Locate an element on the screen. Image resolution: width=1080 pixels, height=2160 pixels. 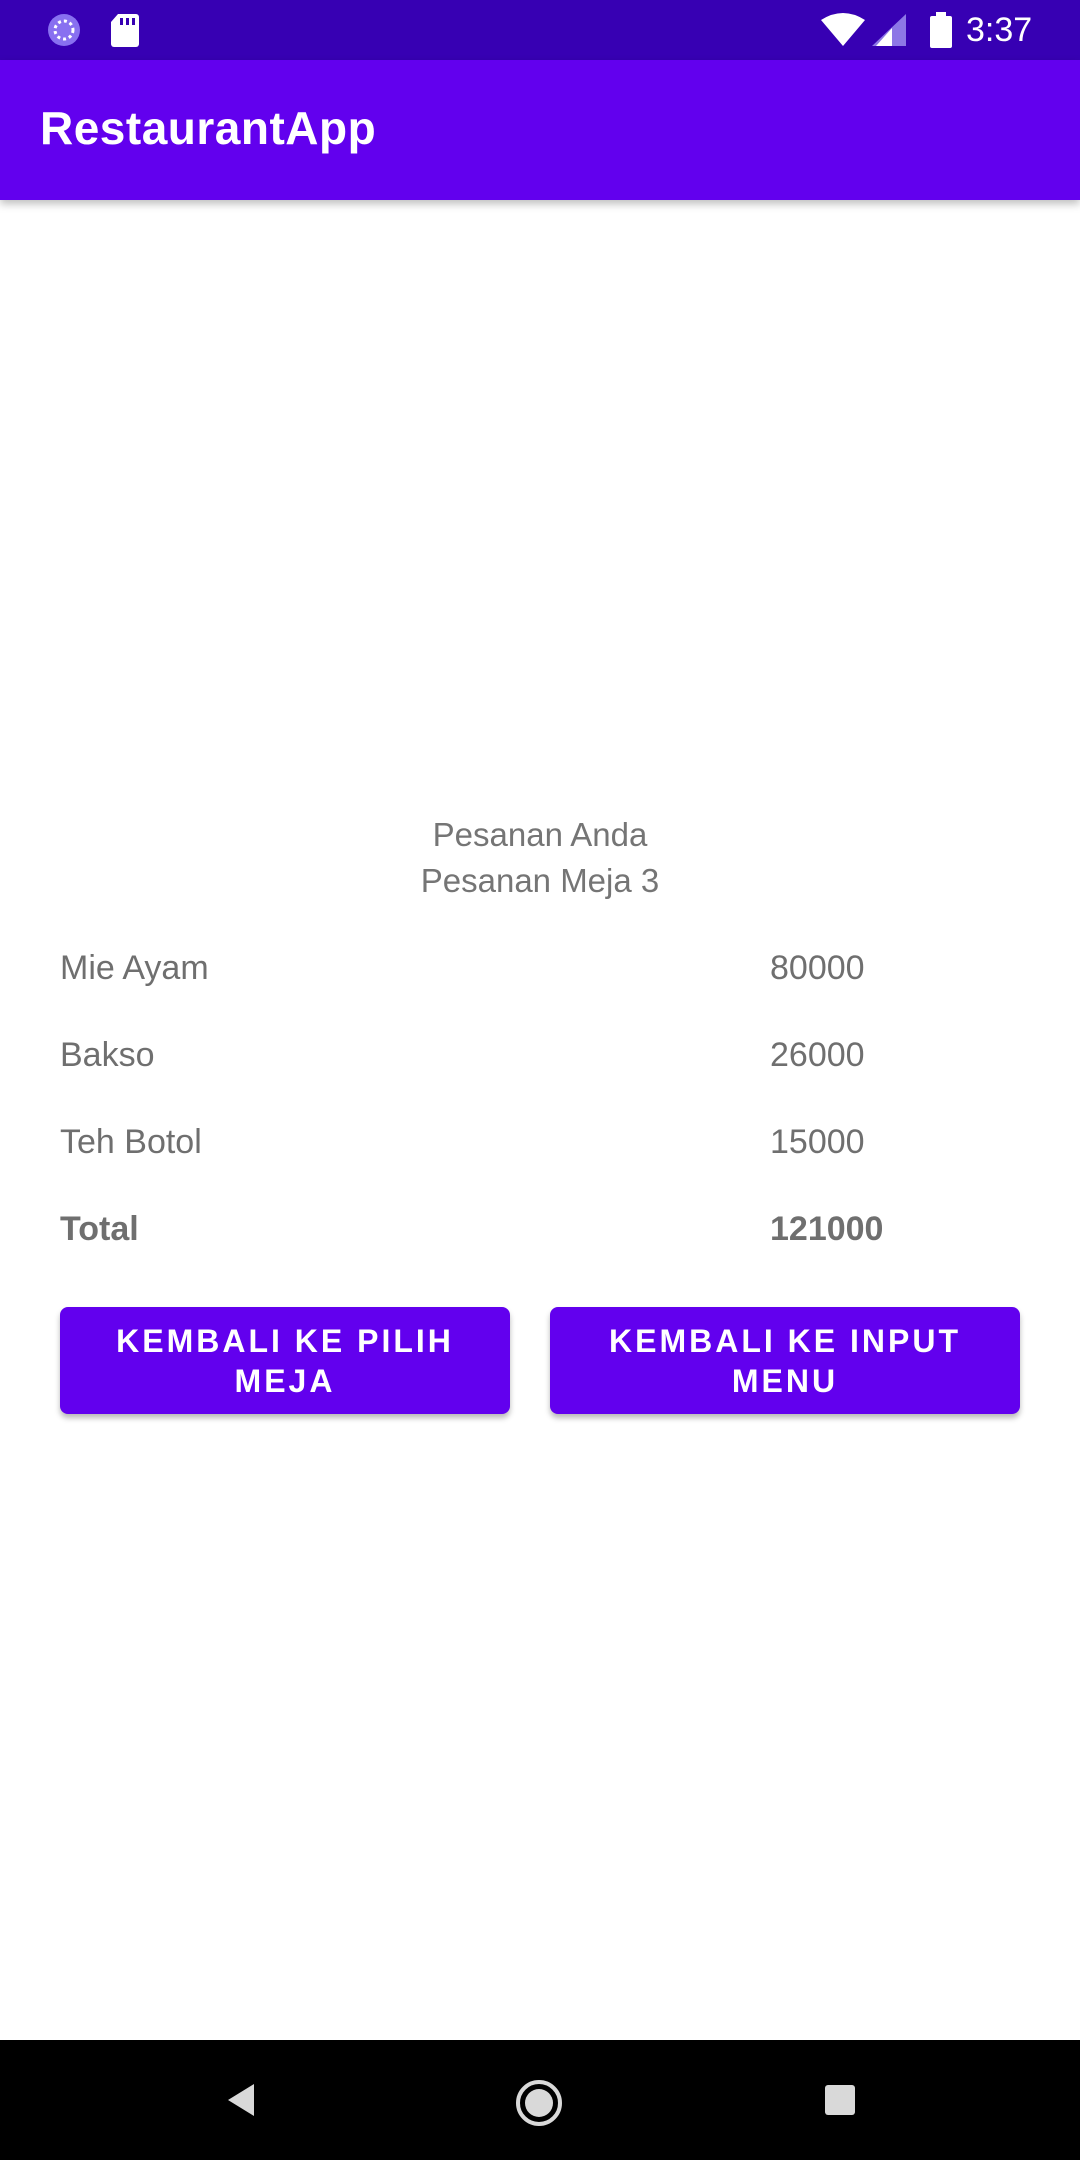
wifi-icon is located at coordinates (843, 29).